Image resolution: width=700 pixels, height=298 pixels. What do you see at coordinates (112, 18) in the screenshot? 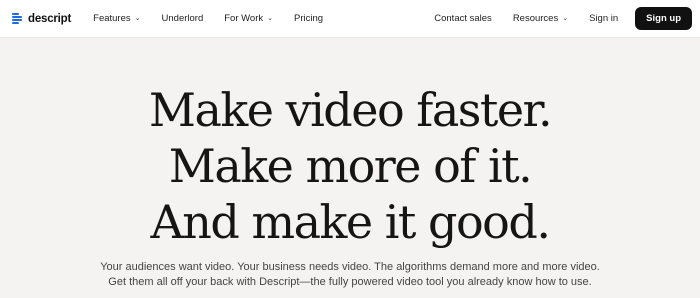
I see `nav-features-label: Features` at bounding box center [112, 18].